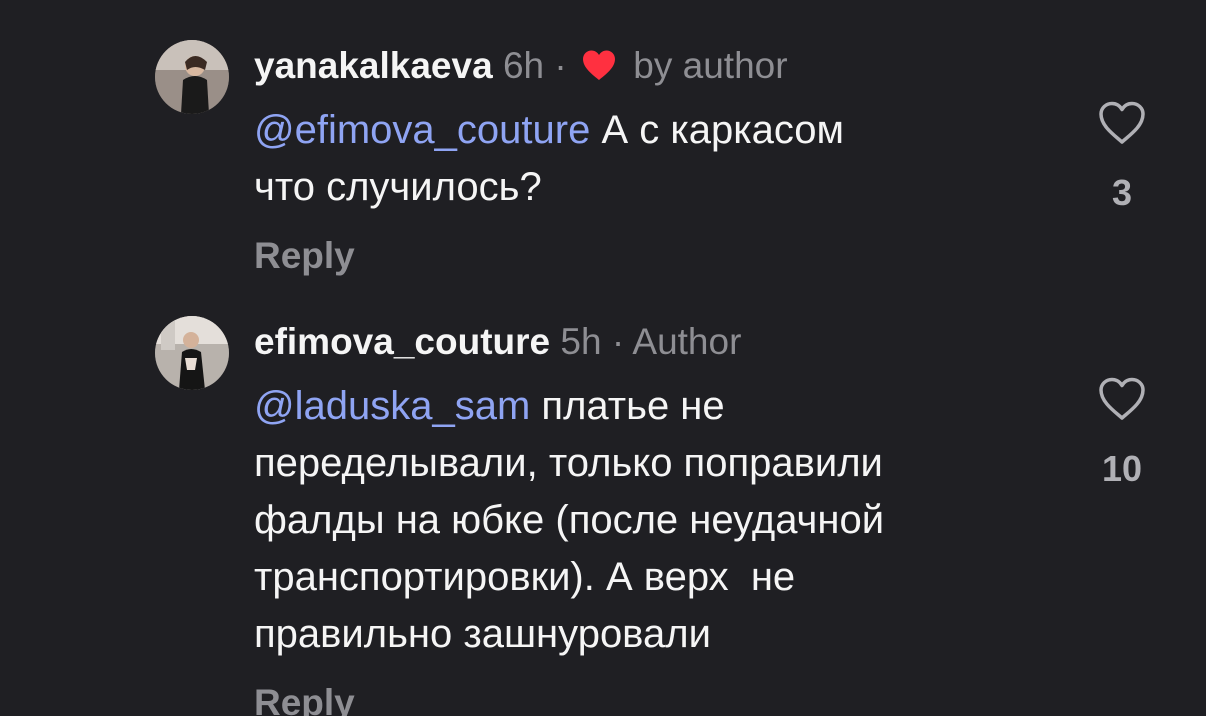 Image resolution: width=1206 pixels, height=716 pixels. What do you see at coordinates (422, 130) in the screenshot?
I see `mention-link: @efimova_couture` at bounding box center [422, 130].